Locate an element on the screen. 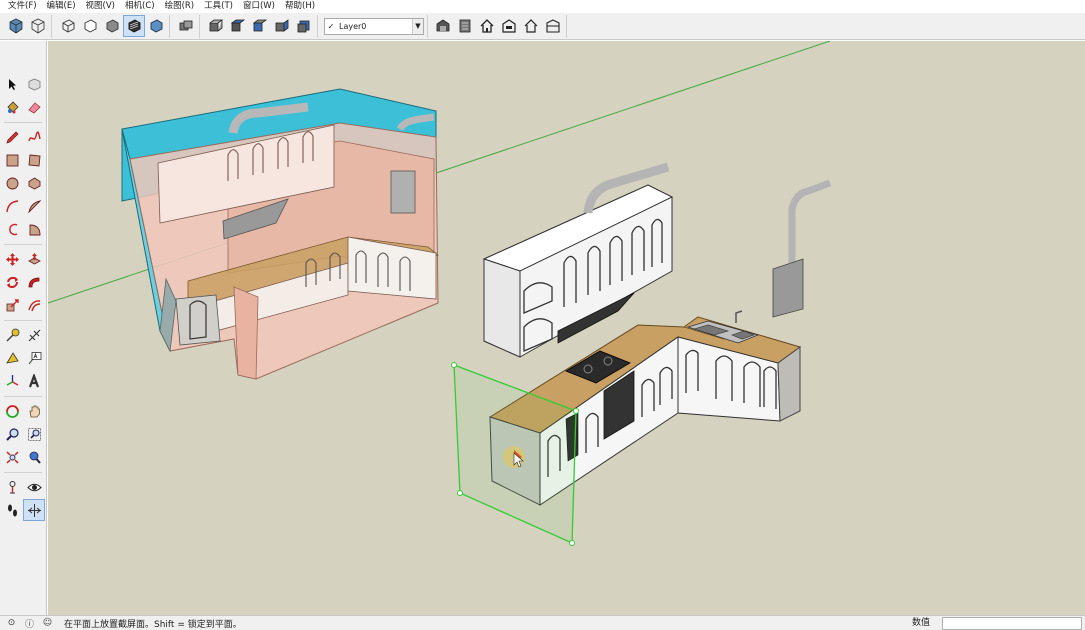 This screenshot has height=630, width=1085. circle-icon is located at coordinates (12, 183).